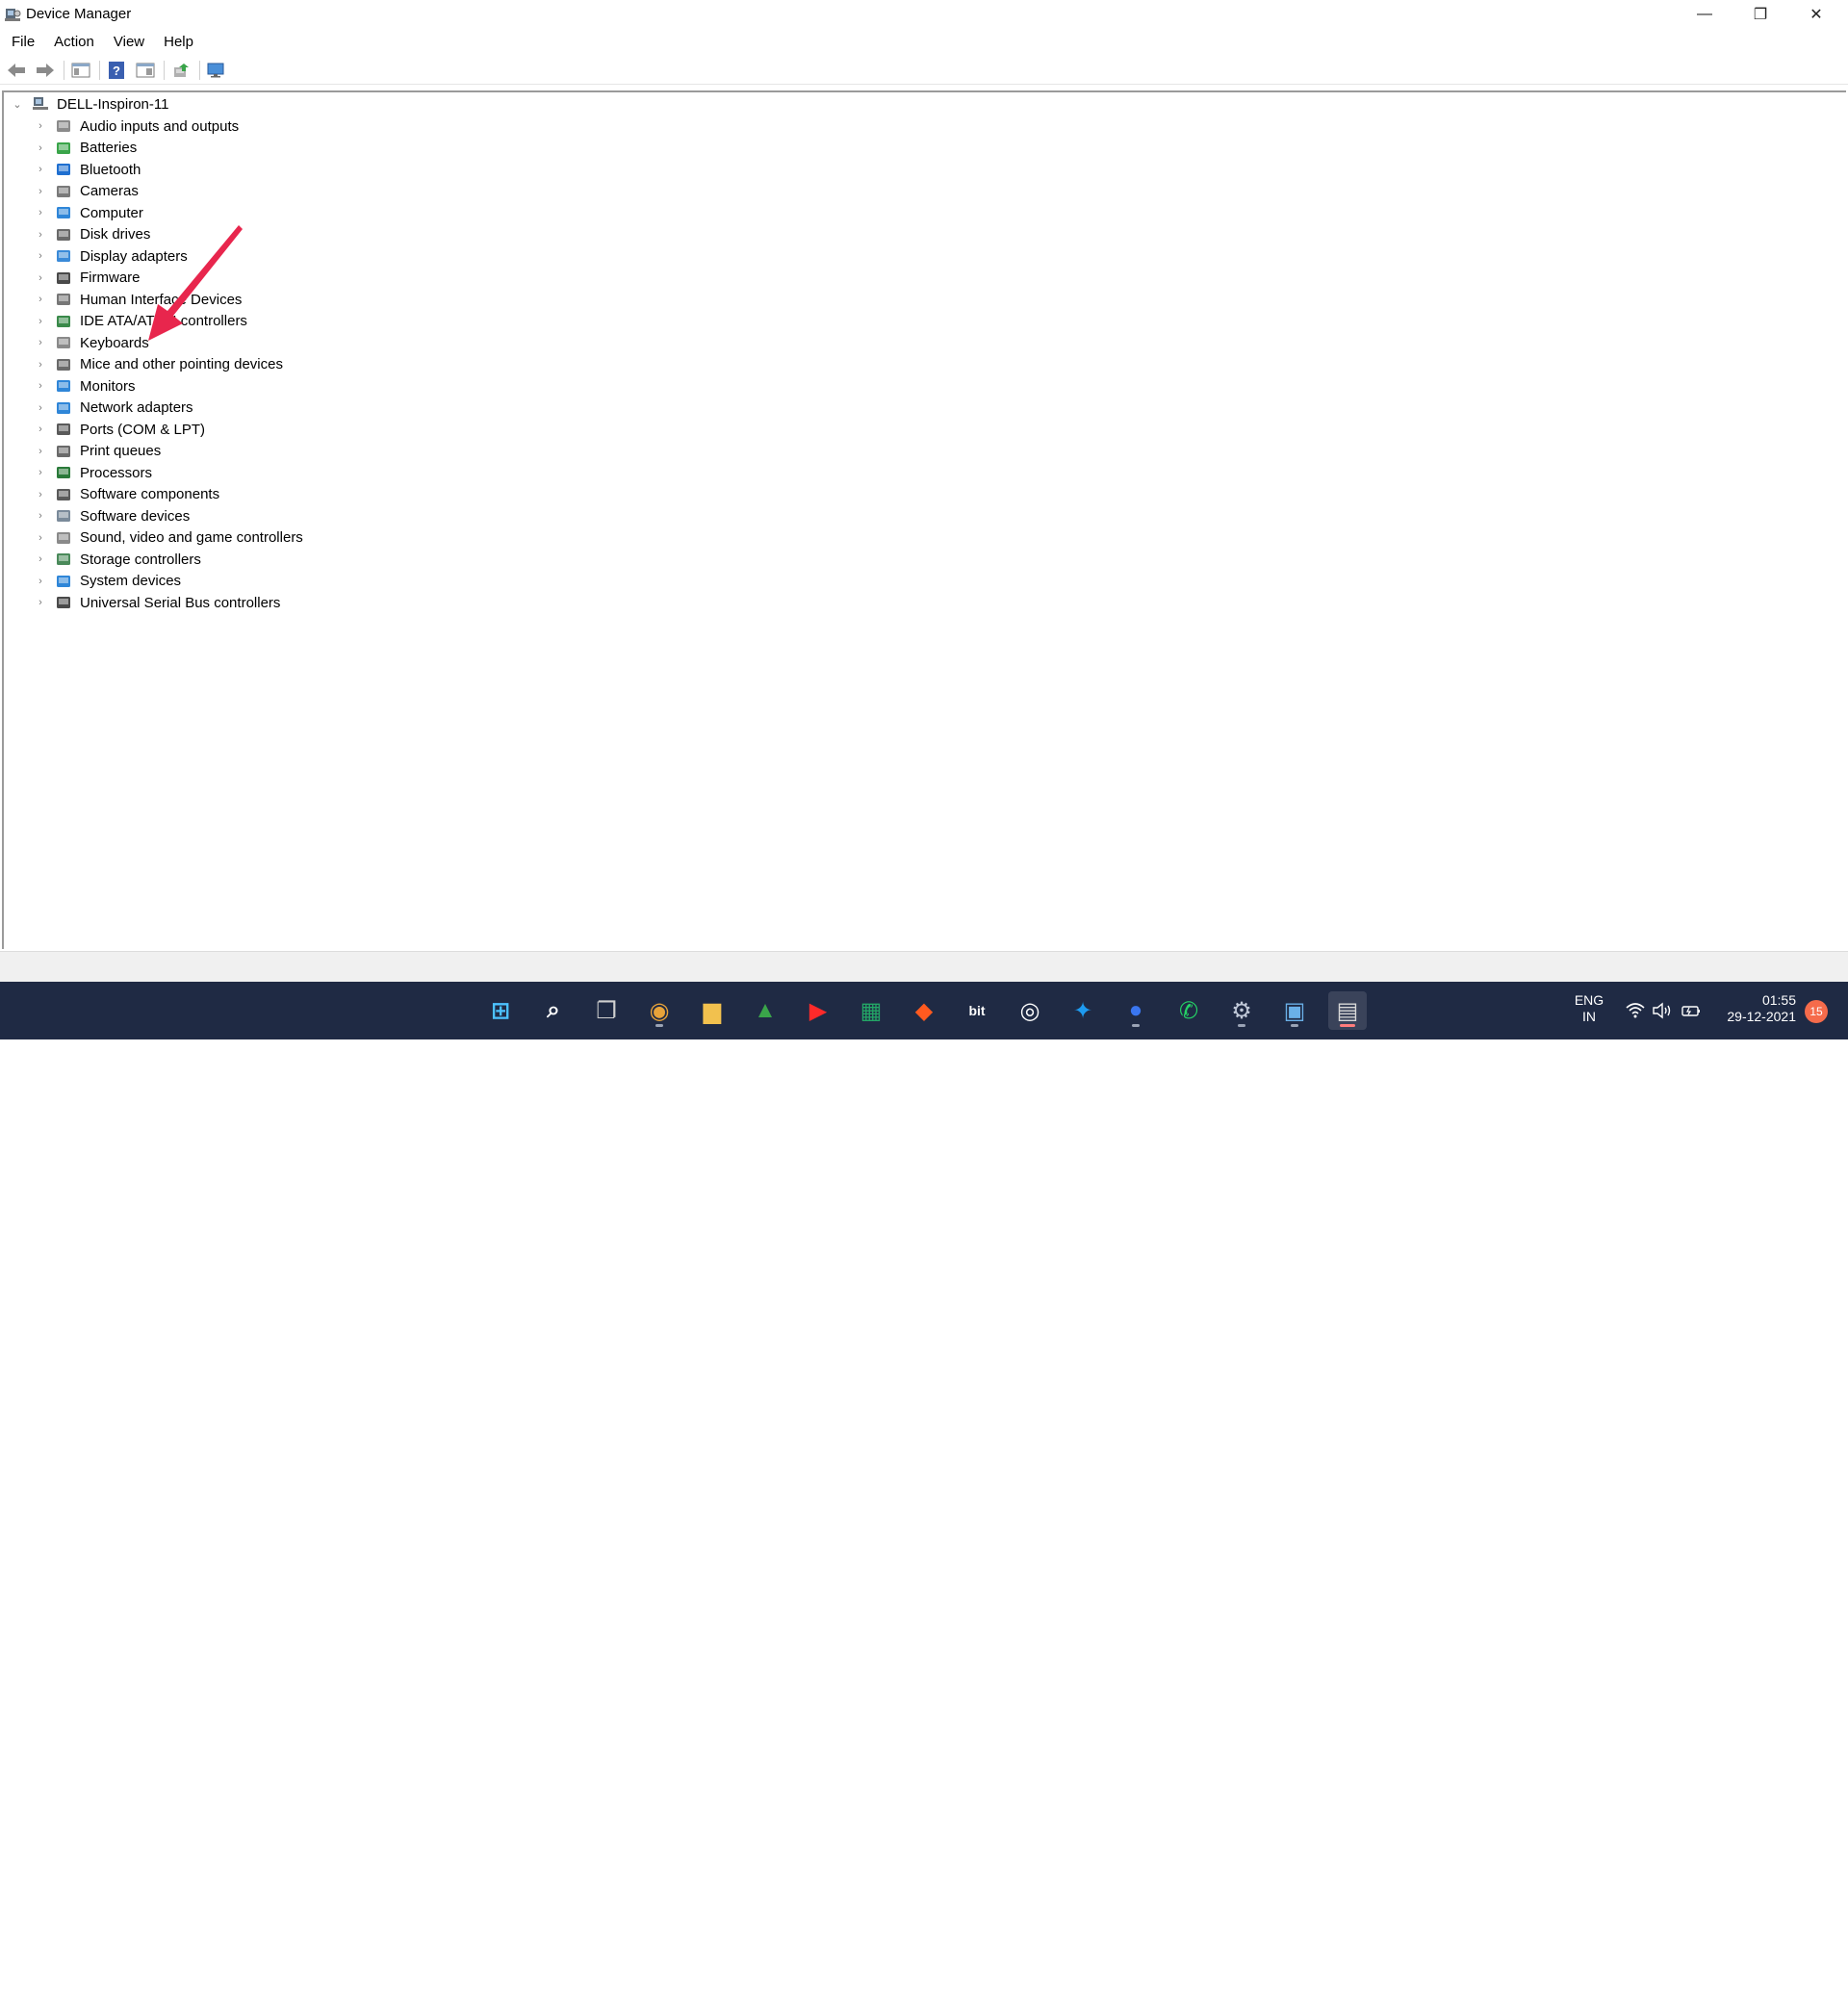 The image size is (1848, 2001). Describe the element at coordinates (80, 70) in the screenshot. I see `show-hide-console-tree-button` at that location.